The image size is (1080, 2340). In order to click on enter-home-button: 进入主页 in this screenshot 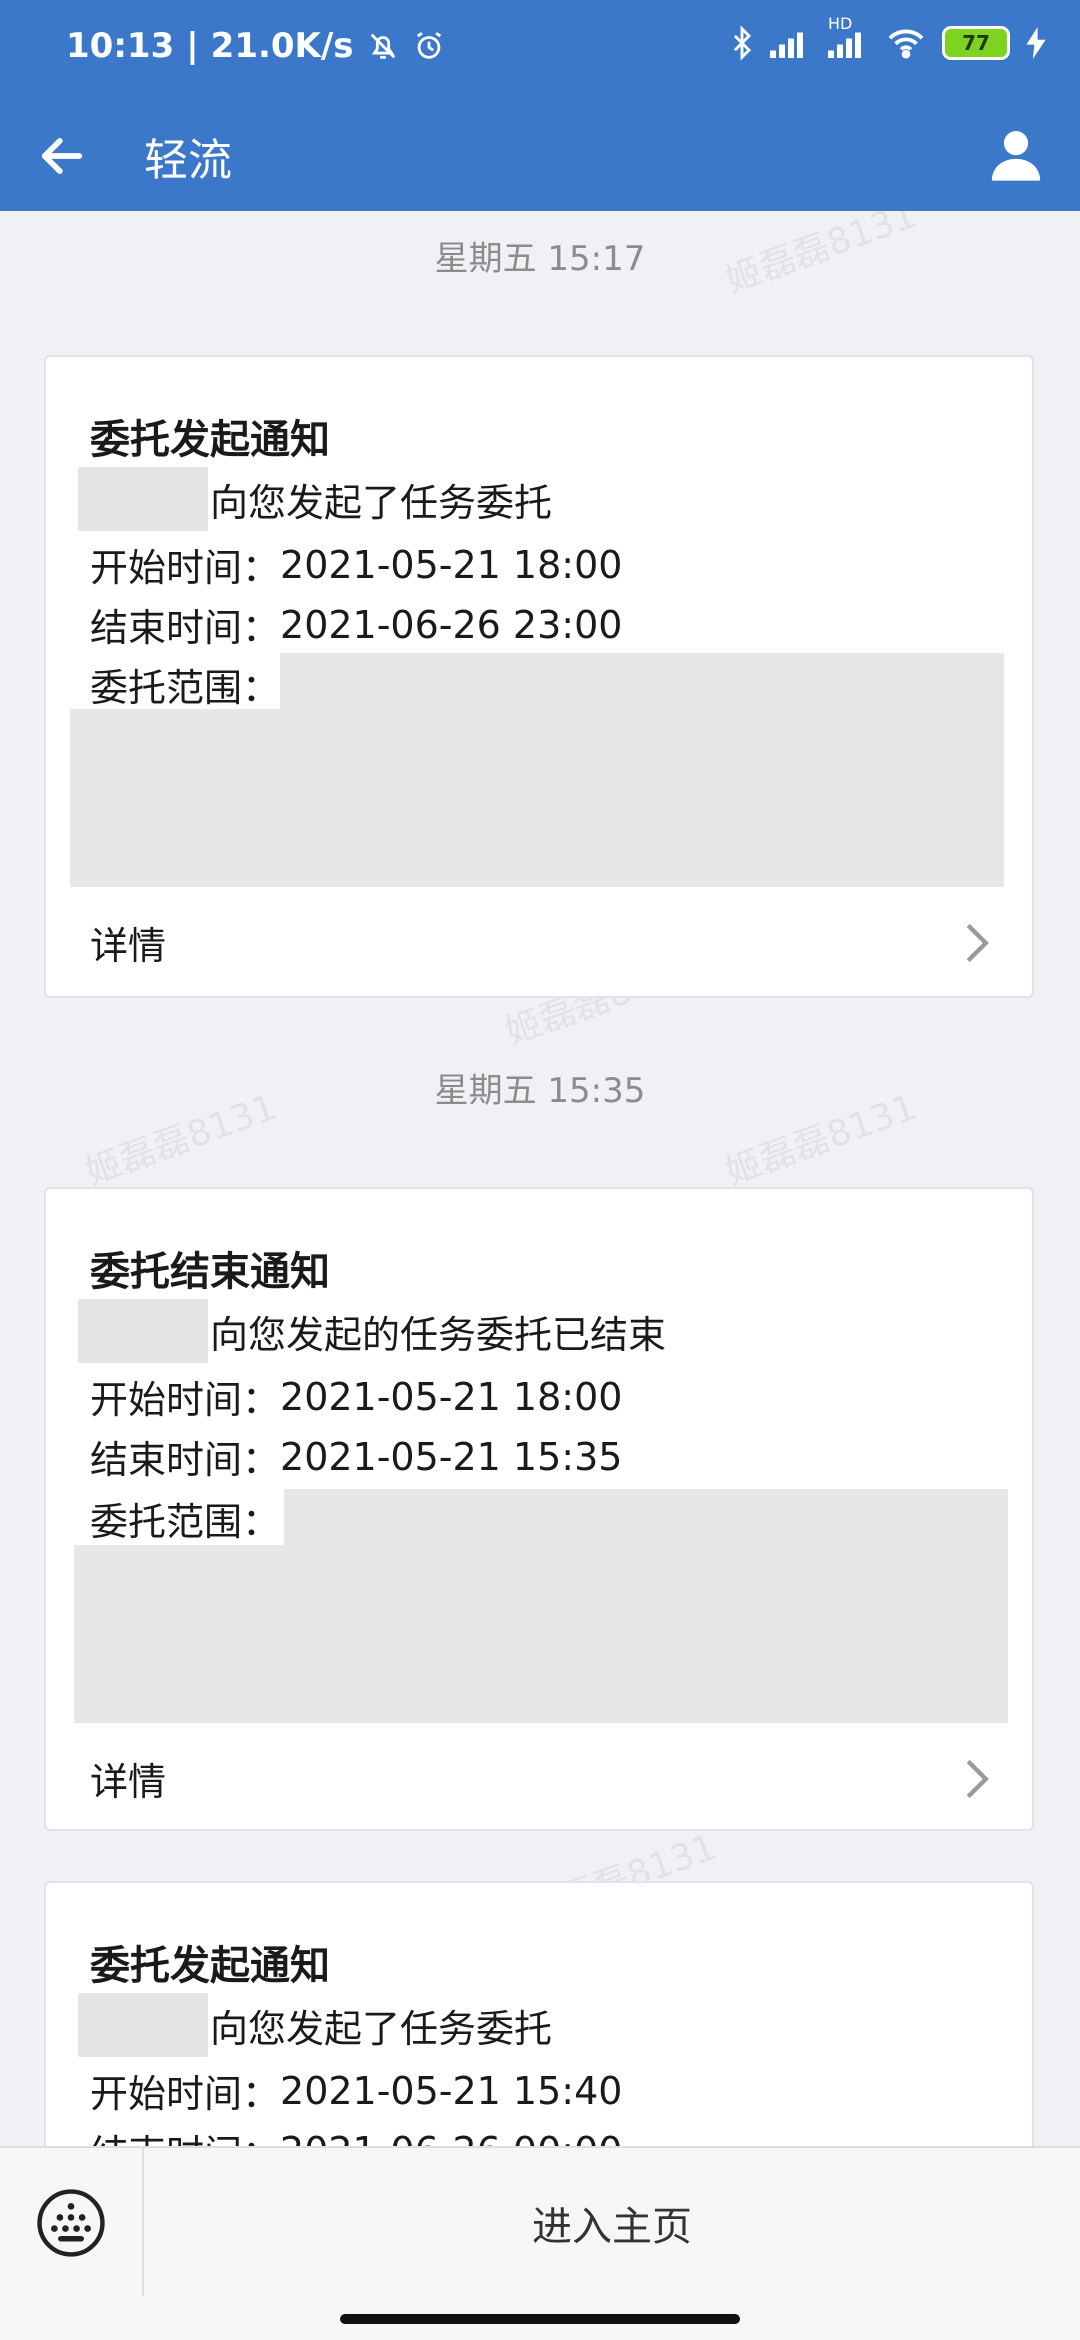, I will do `click(612, 2223)`.